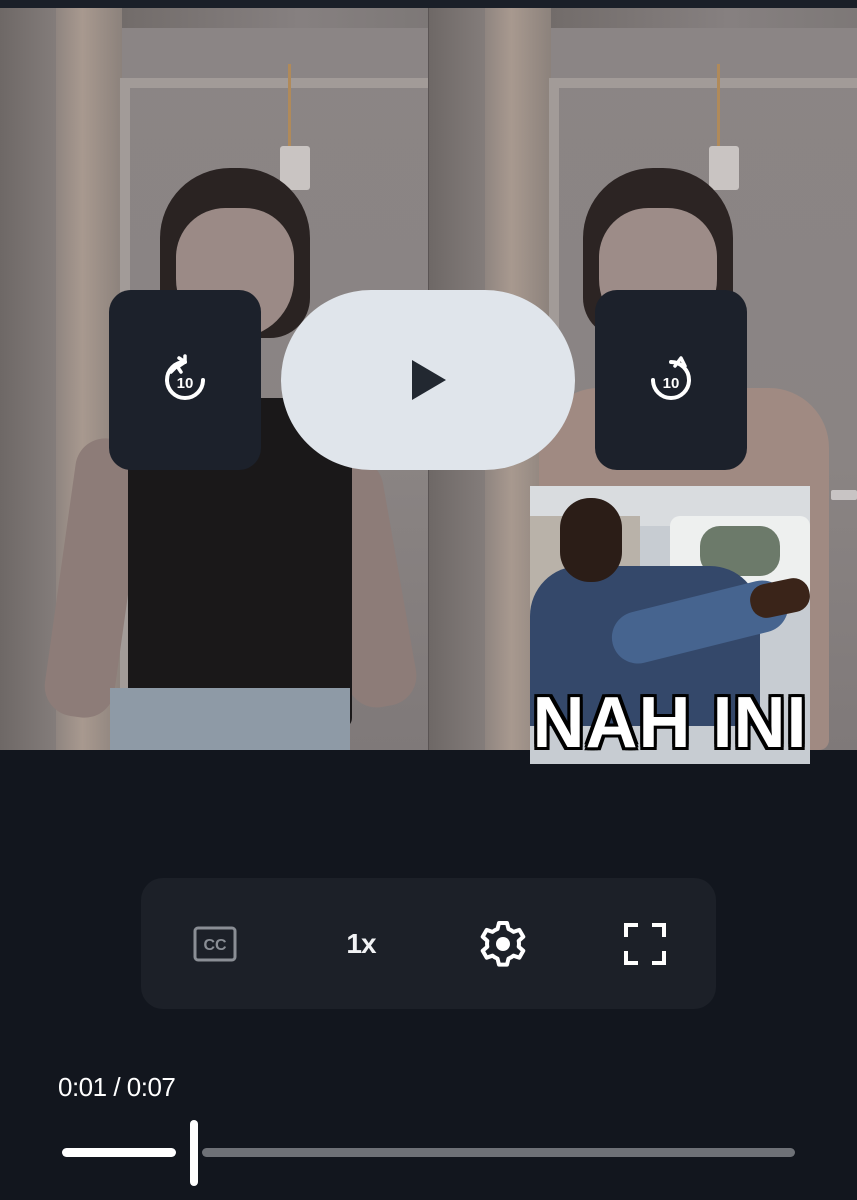 The height and width of the screenshot is (1200, 857). I want to click on svg-text: CC, so click(216, 945).